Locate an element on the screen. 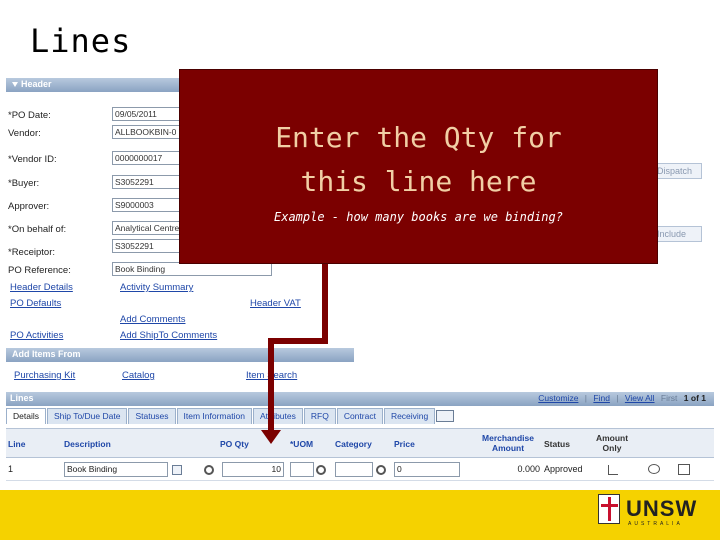  po-date-field: 09/05/2011 is located at coordinates (147, 114).